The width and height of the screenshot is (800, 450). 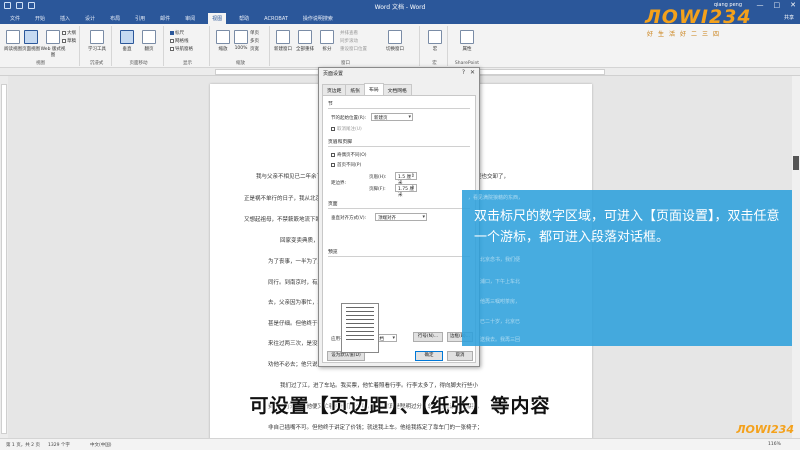 I want to click on properties-button: 属性, so click(x=467, y=41).